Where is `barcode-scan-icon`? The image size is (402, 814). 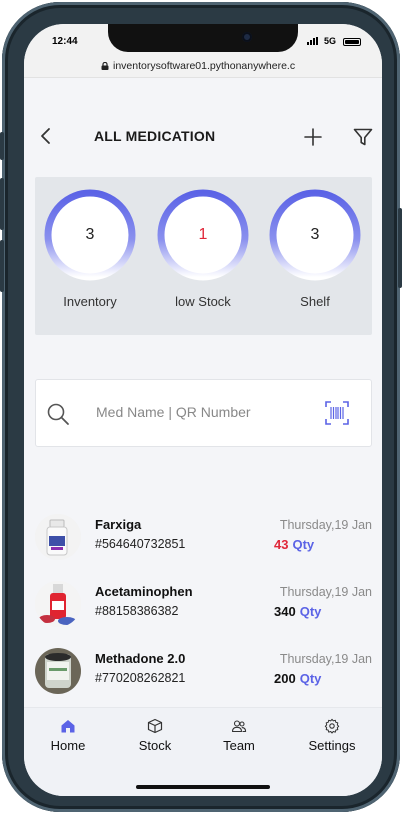 barcode-scan-icon is located at coordinates (337, 413).